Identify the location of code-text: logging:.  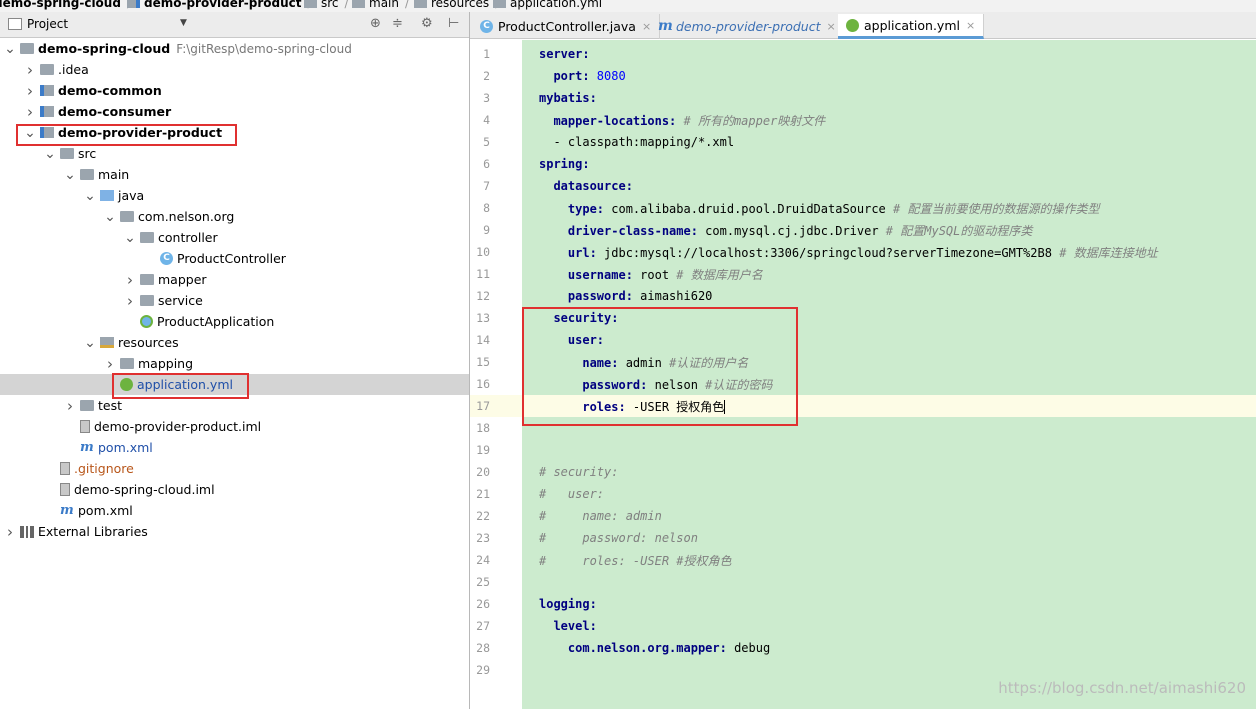
(568, 604).